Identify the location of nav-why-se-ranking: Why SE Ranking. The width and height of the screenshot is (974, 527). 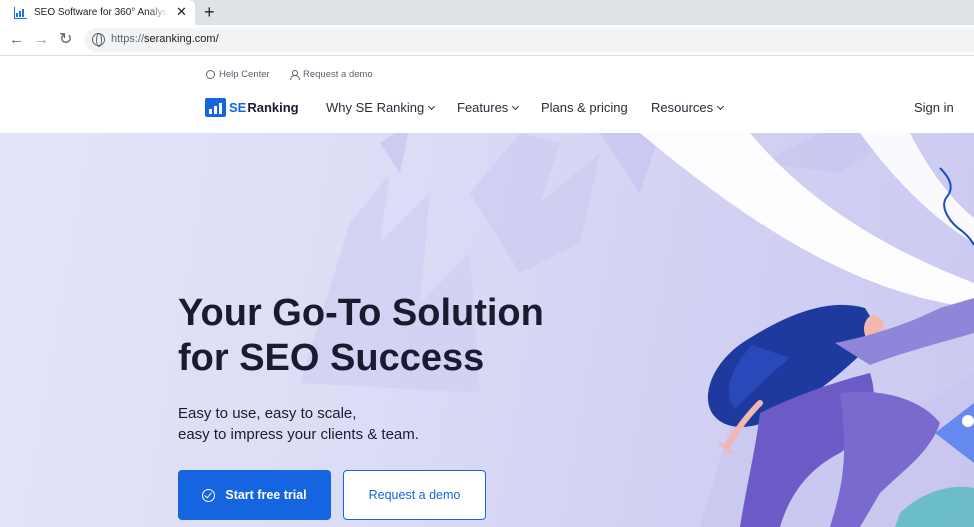
(381, 107).